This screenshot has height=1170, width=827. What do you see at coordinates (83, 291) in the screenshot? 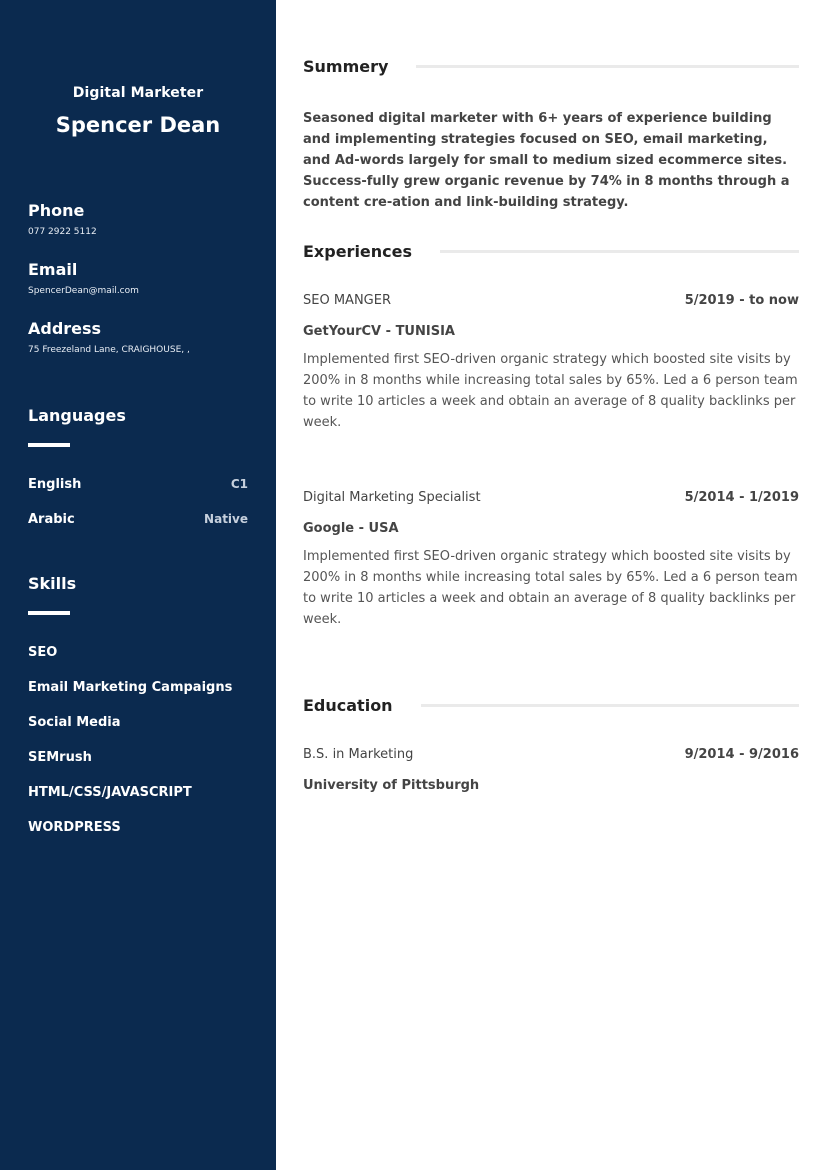
I see `email-value: SpencerDean@mail.com` at bounding box center [83, 291].